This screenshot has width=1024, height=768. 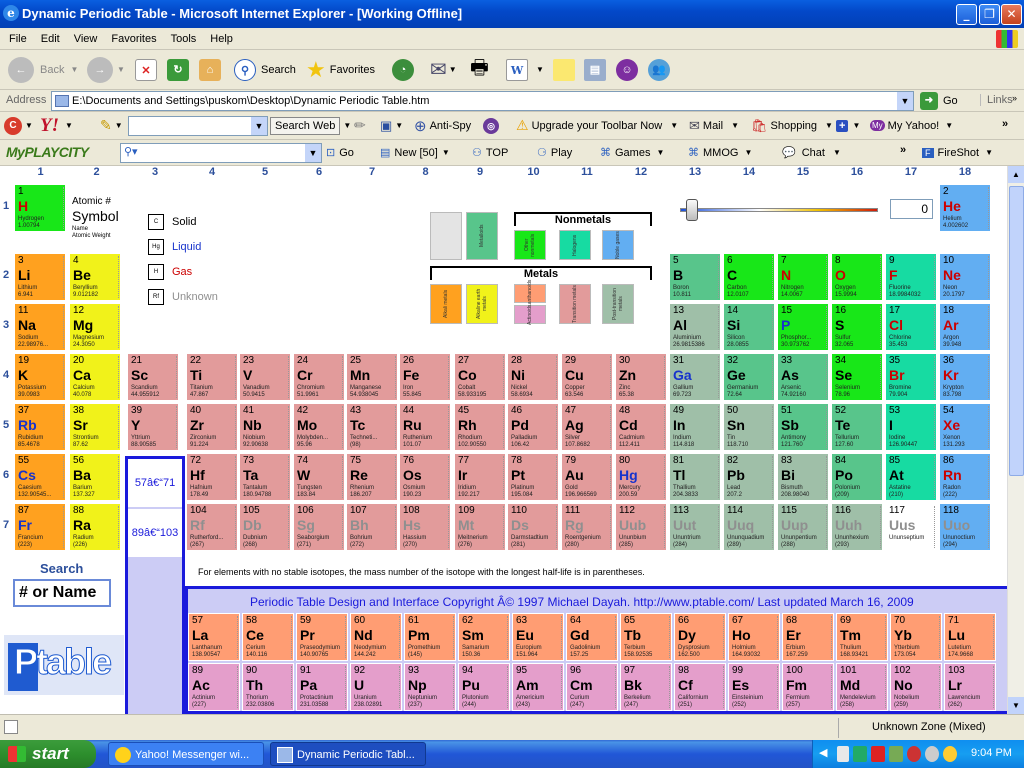 What do you see at coordinates (989, 14) in the screenshot?
I see `maximize-button: ❐` at bounding box center [989, 14].